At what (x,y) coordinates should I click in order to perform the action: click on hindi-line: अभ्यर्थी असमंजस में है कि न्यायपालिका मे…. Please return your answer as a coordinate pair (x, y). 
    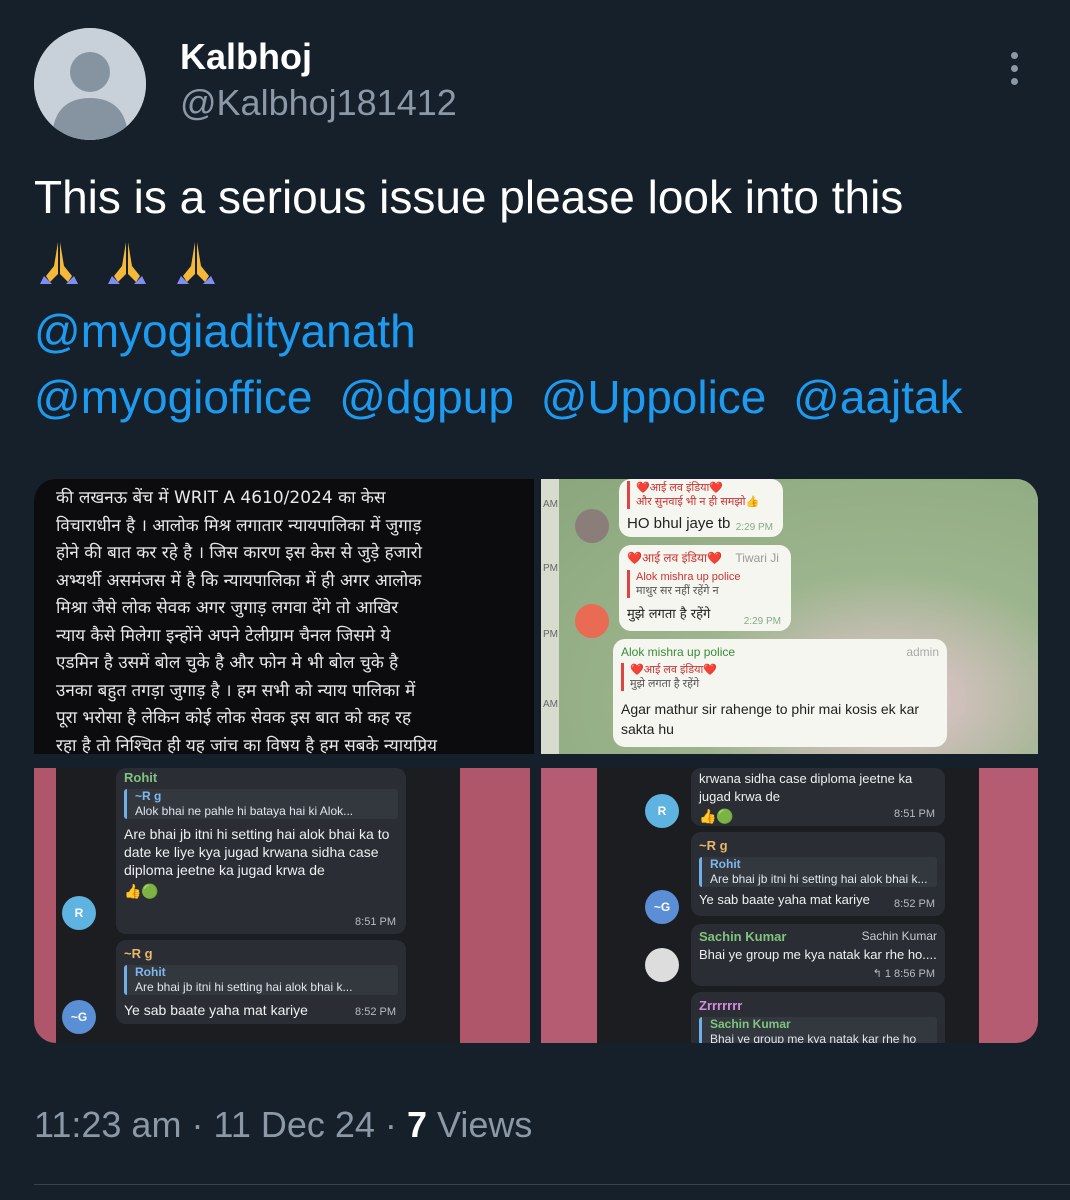
    Looking at the image, I should click on (239, 580).